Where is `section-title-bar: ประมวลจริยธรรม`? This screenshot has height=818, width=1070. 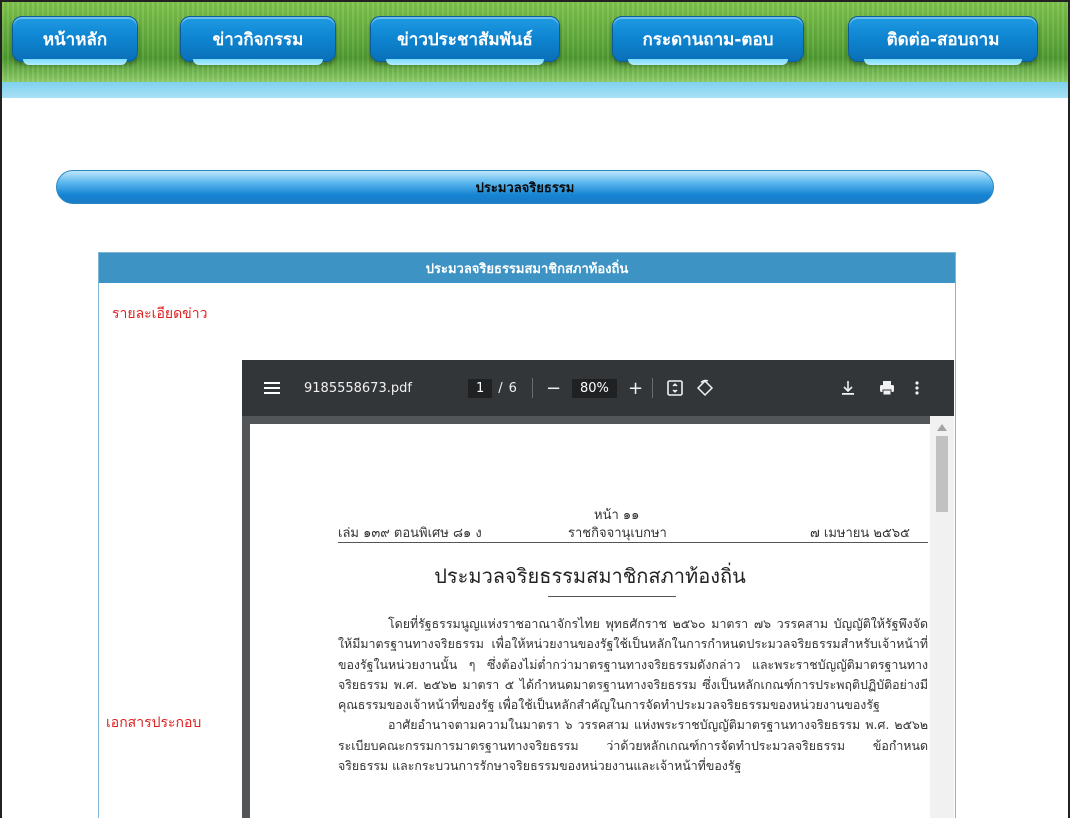
section-title-bar: ประมวลจริยธรรม is located at coordinates (525, 187).